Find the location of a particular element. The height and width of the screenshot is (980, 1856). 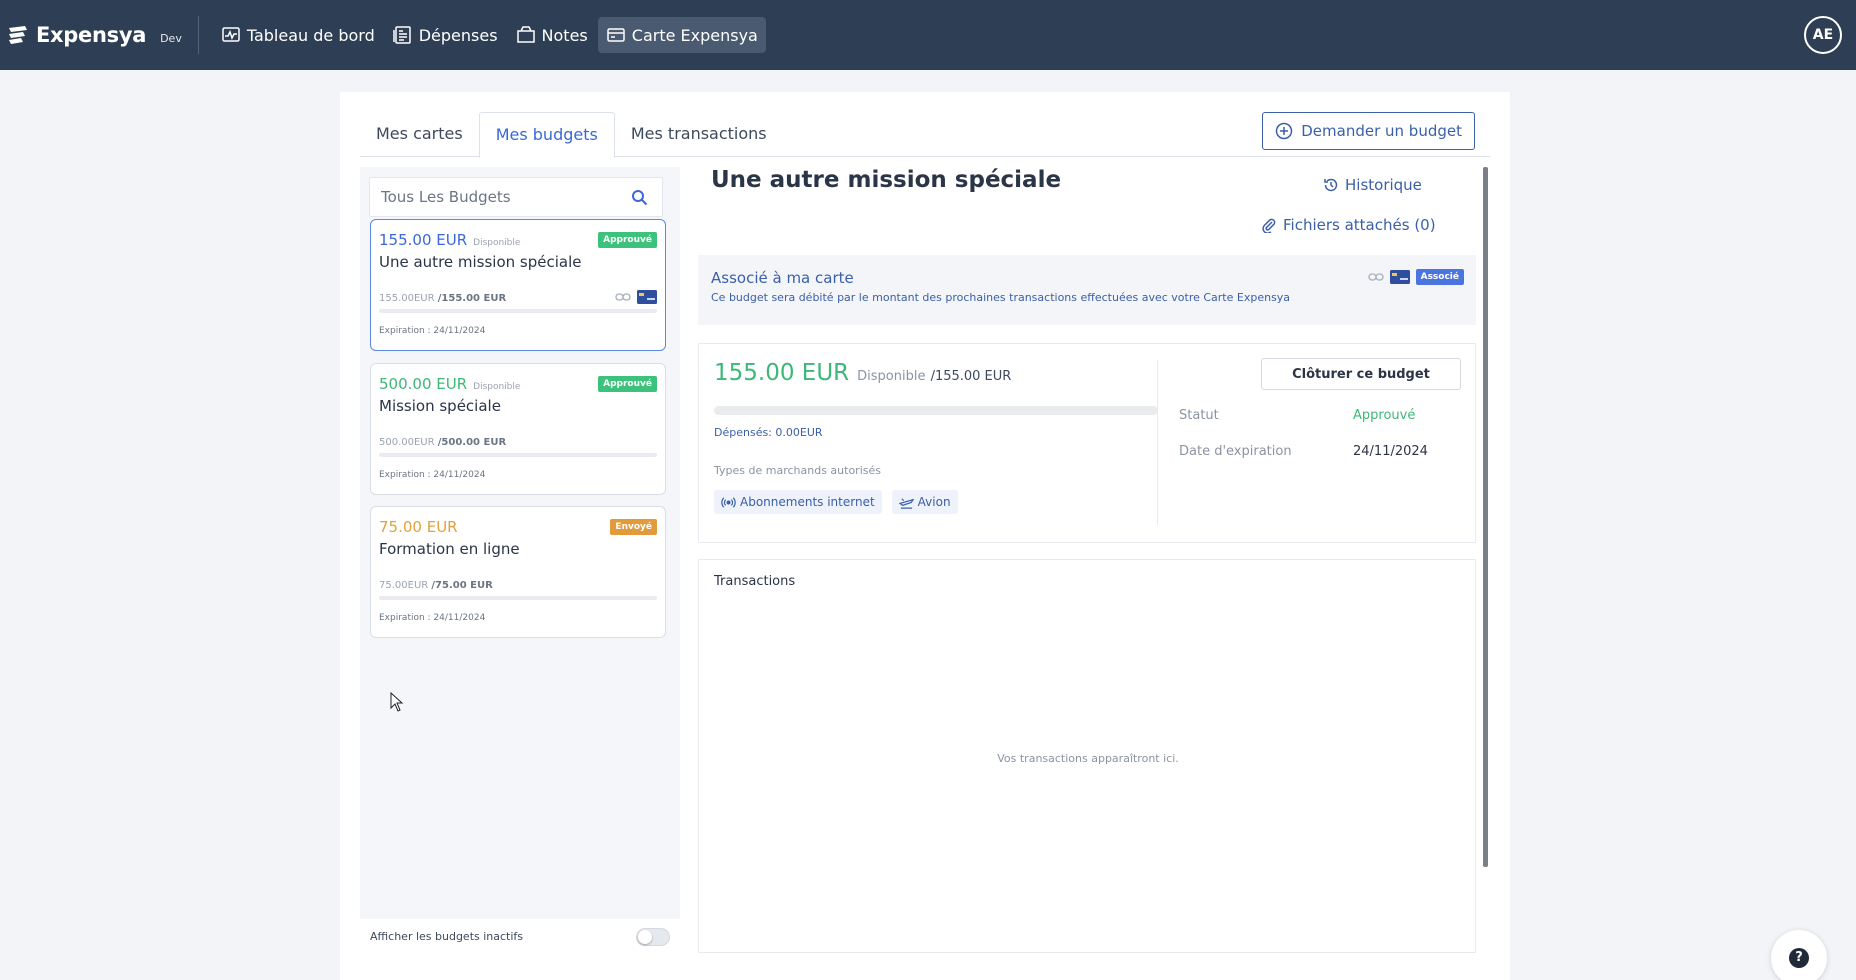

brand-name: Expensya is located at coordinates (91, 35).